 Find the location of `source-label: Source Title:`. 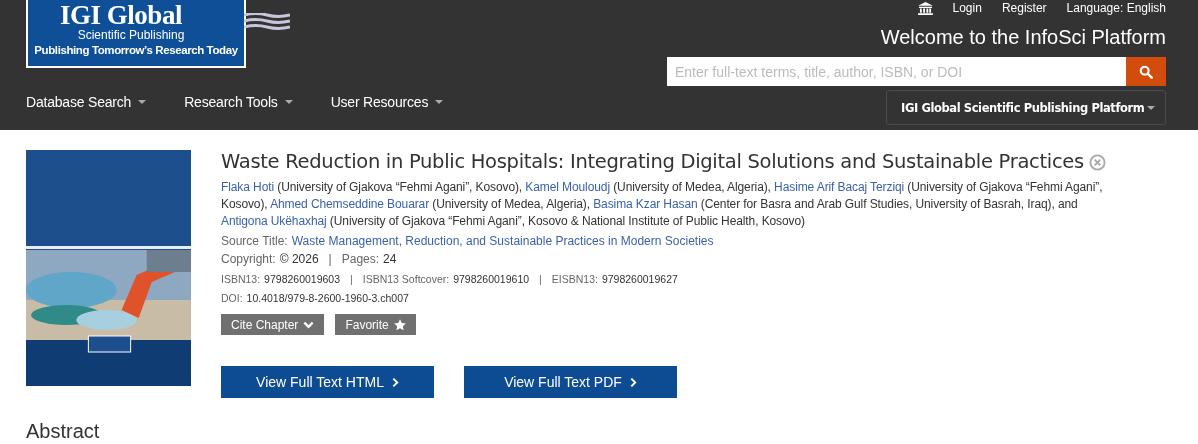

source-label: Source Title: is located at coordinates (254, 241).